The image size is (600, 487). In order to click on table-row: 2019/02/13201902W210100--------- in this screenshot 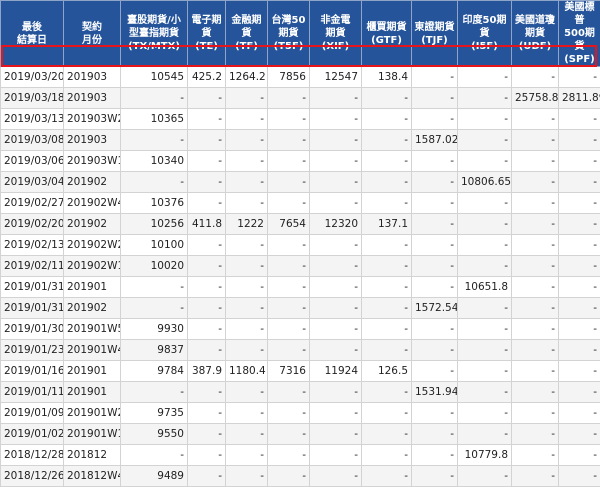, I will do `click(300, 245)`.